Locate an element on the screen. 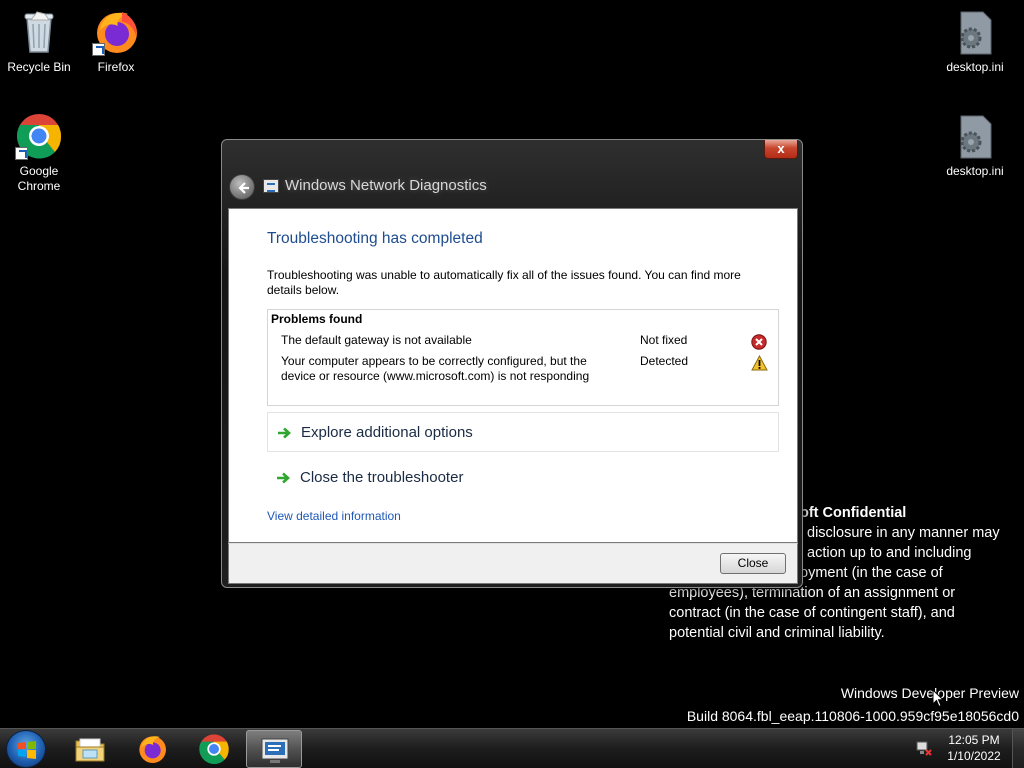 This screenshot has width=1024, height=768. desktop-icon-label: Google Chrome is located at coordinates (39, 178).